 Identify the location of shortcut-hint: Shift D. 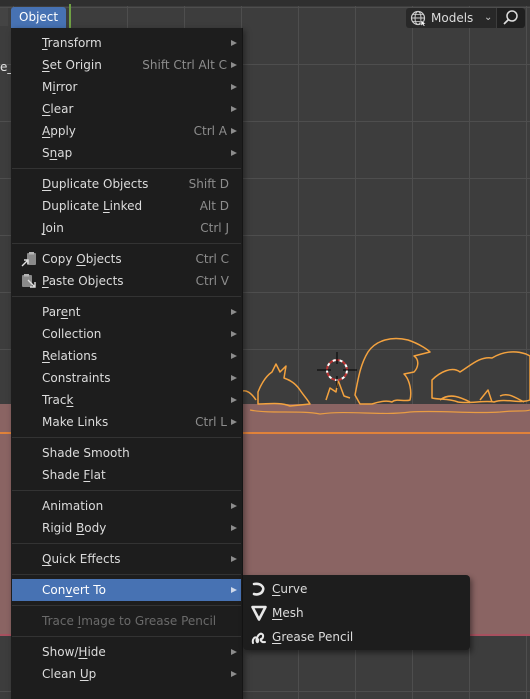
(208, 184).